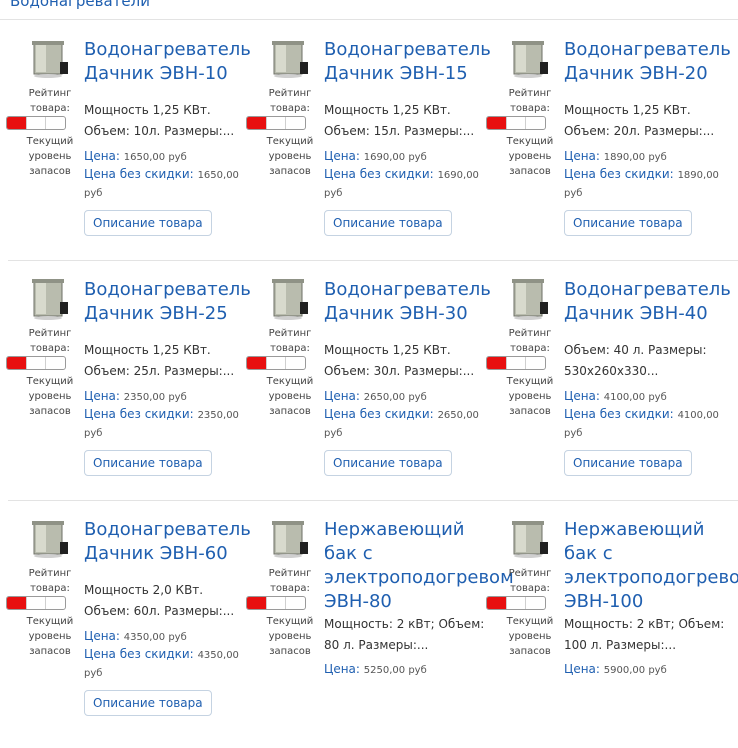 Image resolution: width=738 pixels, height=748 pixels. I want to click on product-title-link: Водонагреватель Дачник ЭВН-30, so click(419, 302).